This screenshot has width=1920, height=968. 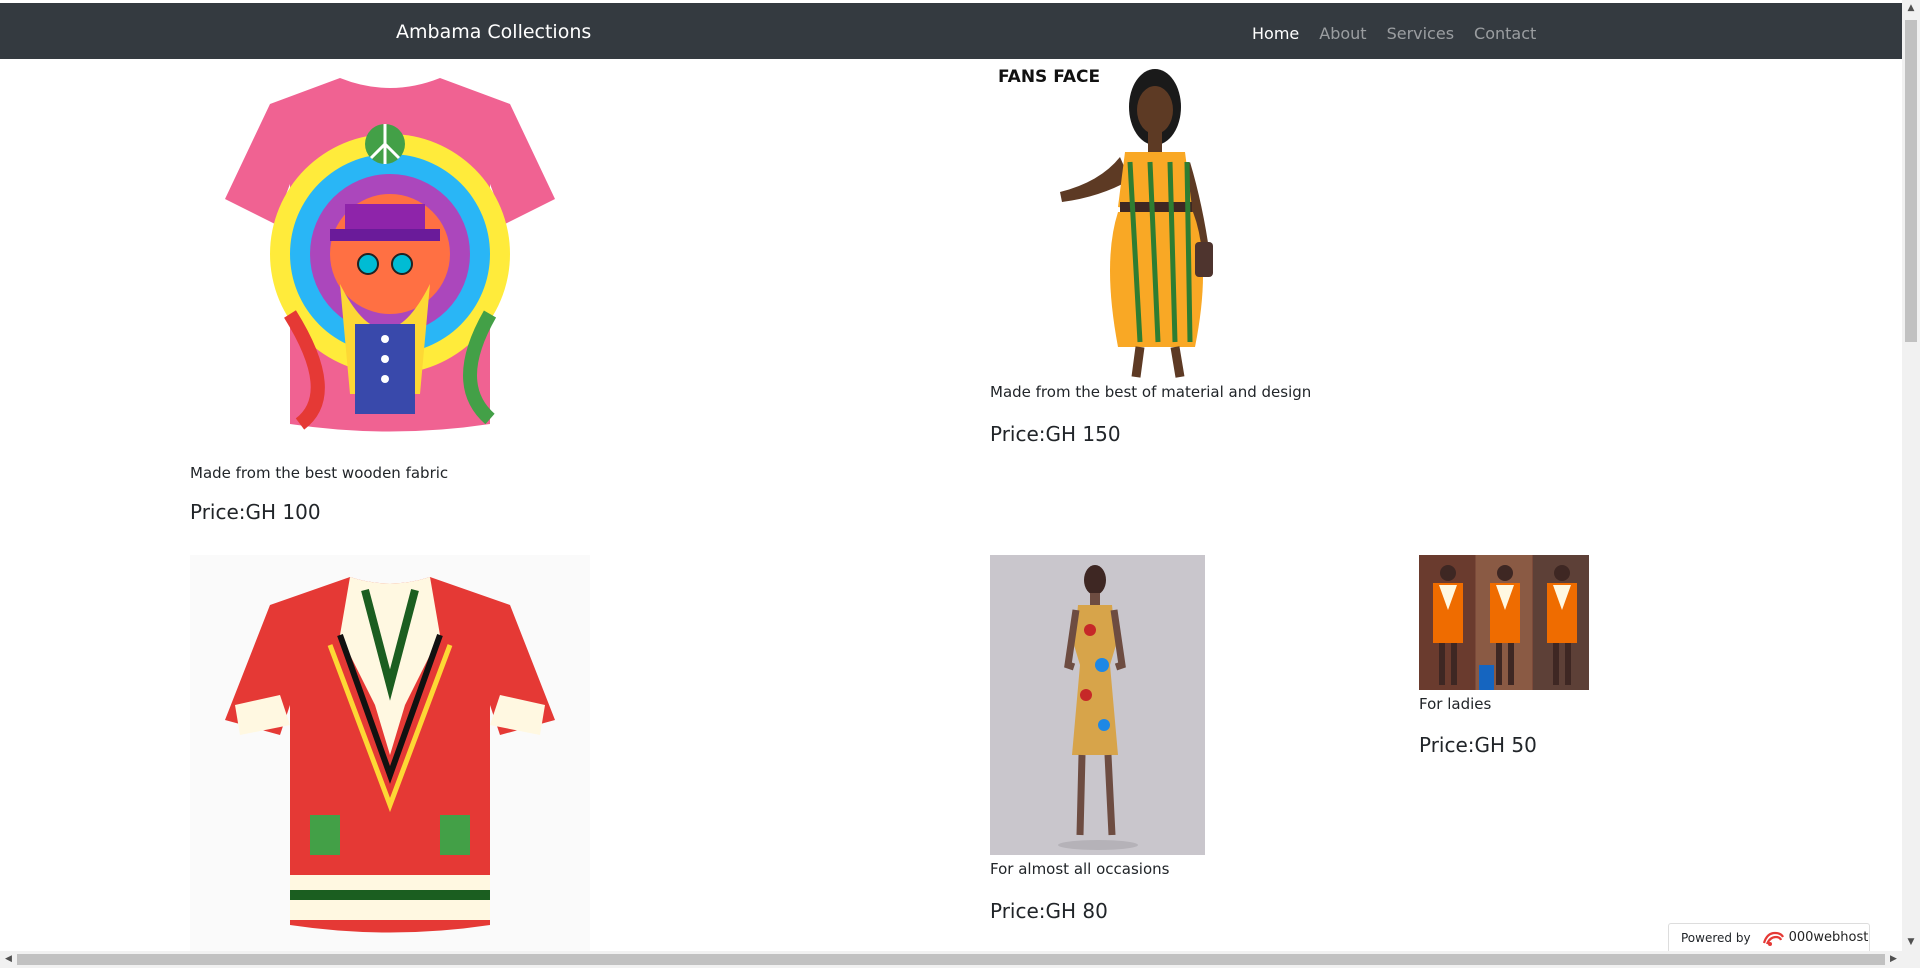 I want to click on horizontal-scrollbar: ◀ ▶, so click(x=960, y=959).